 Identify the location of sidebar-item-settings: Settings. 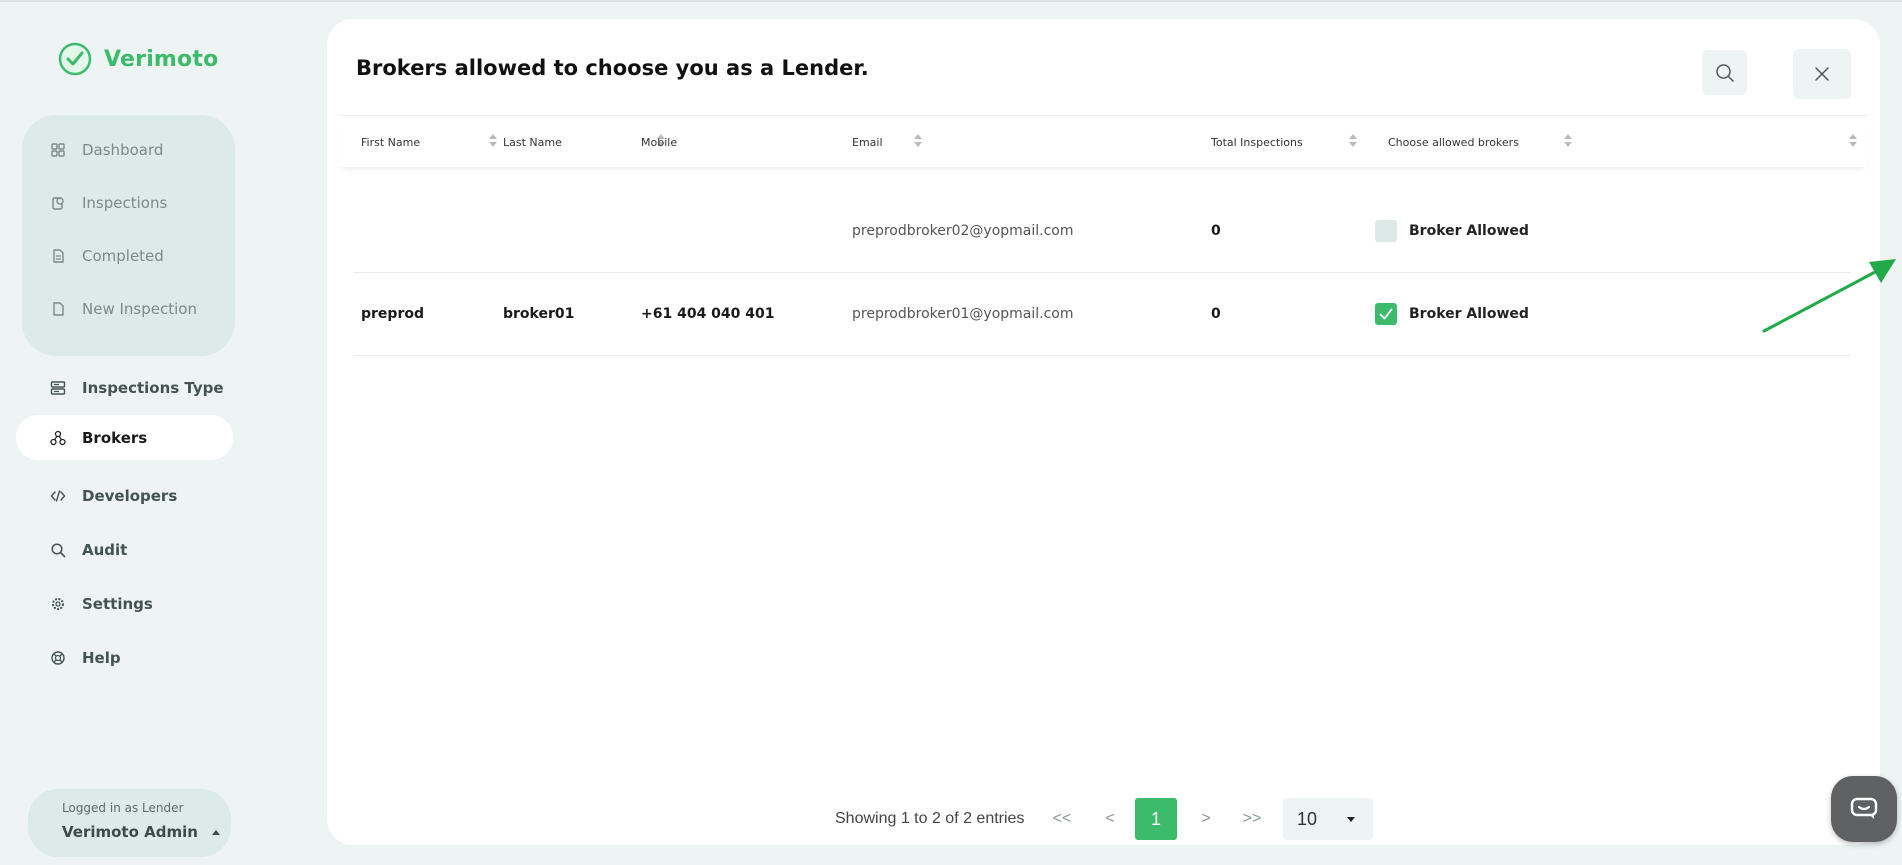
(124, 604).